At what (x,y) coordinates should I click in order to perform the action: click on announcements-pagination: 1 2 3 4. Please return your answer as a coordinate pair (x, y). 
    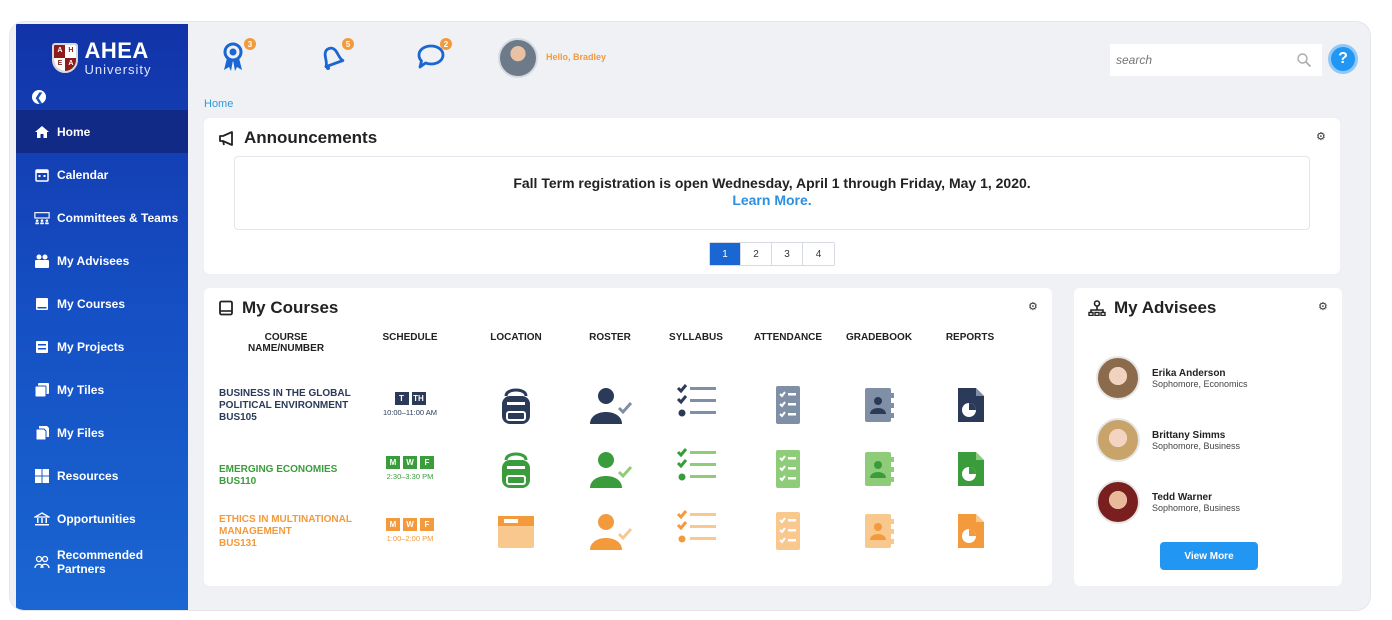
    Looking at the image, I should click on (772, 254).